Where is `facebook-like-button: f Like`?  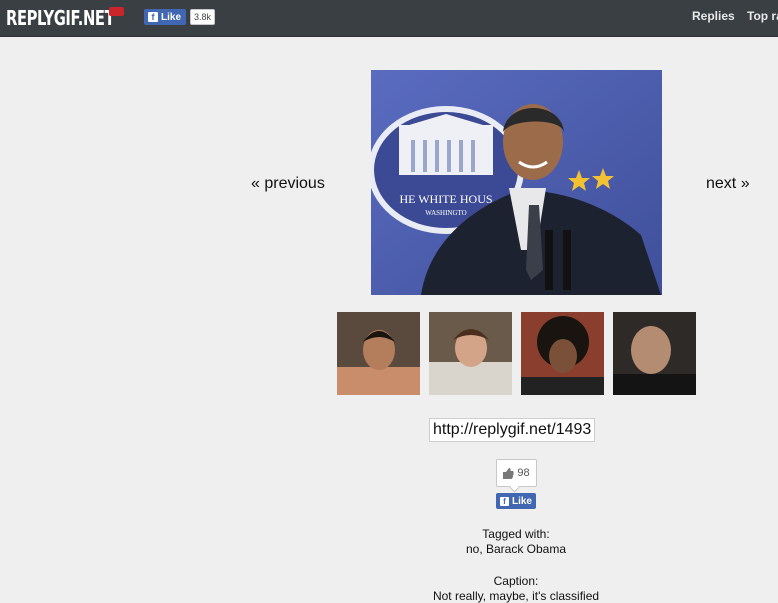
facebook-like-button: f Like is located at coordinates (165, 17).